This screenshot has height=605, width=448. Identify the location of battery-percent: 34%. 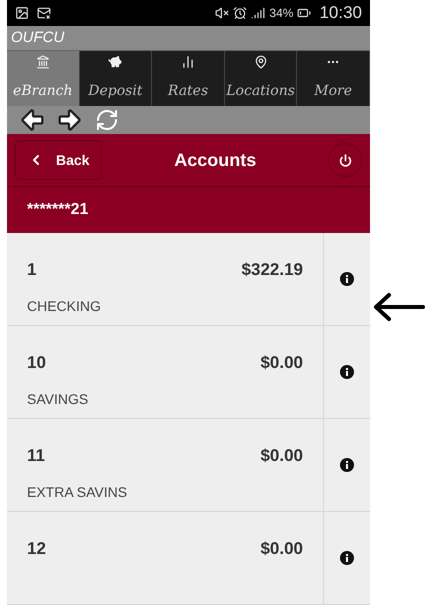
(281, 13).